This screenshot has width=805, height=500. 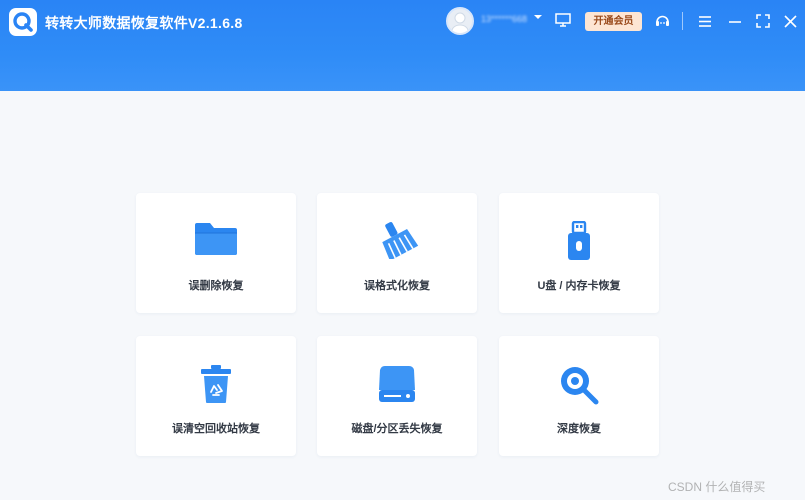 What do you see at coordinates (216, 429) in the screenshot?
I see `card-label: 误清空回收站恢复` at bounding box center [216, 429].